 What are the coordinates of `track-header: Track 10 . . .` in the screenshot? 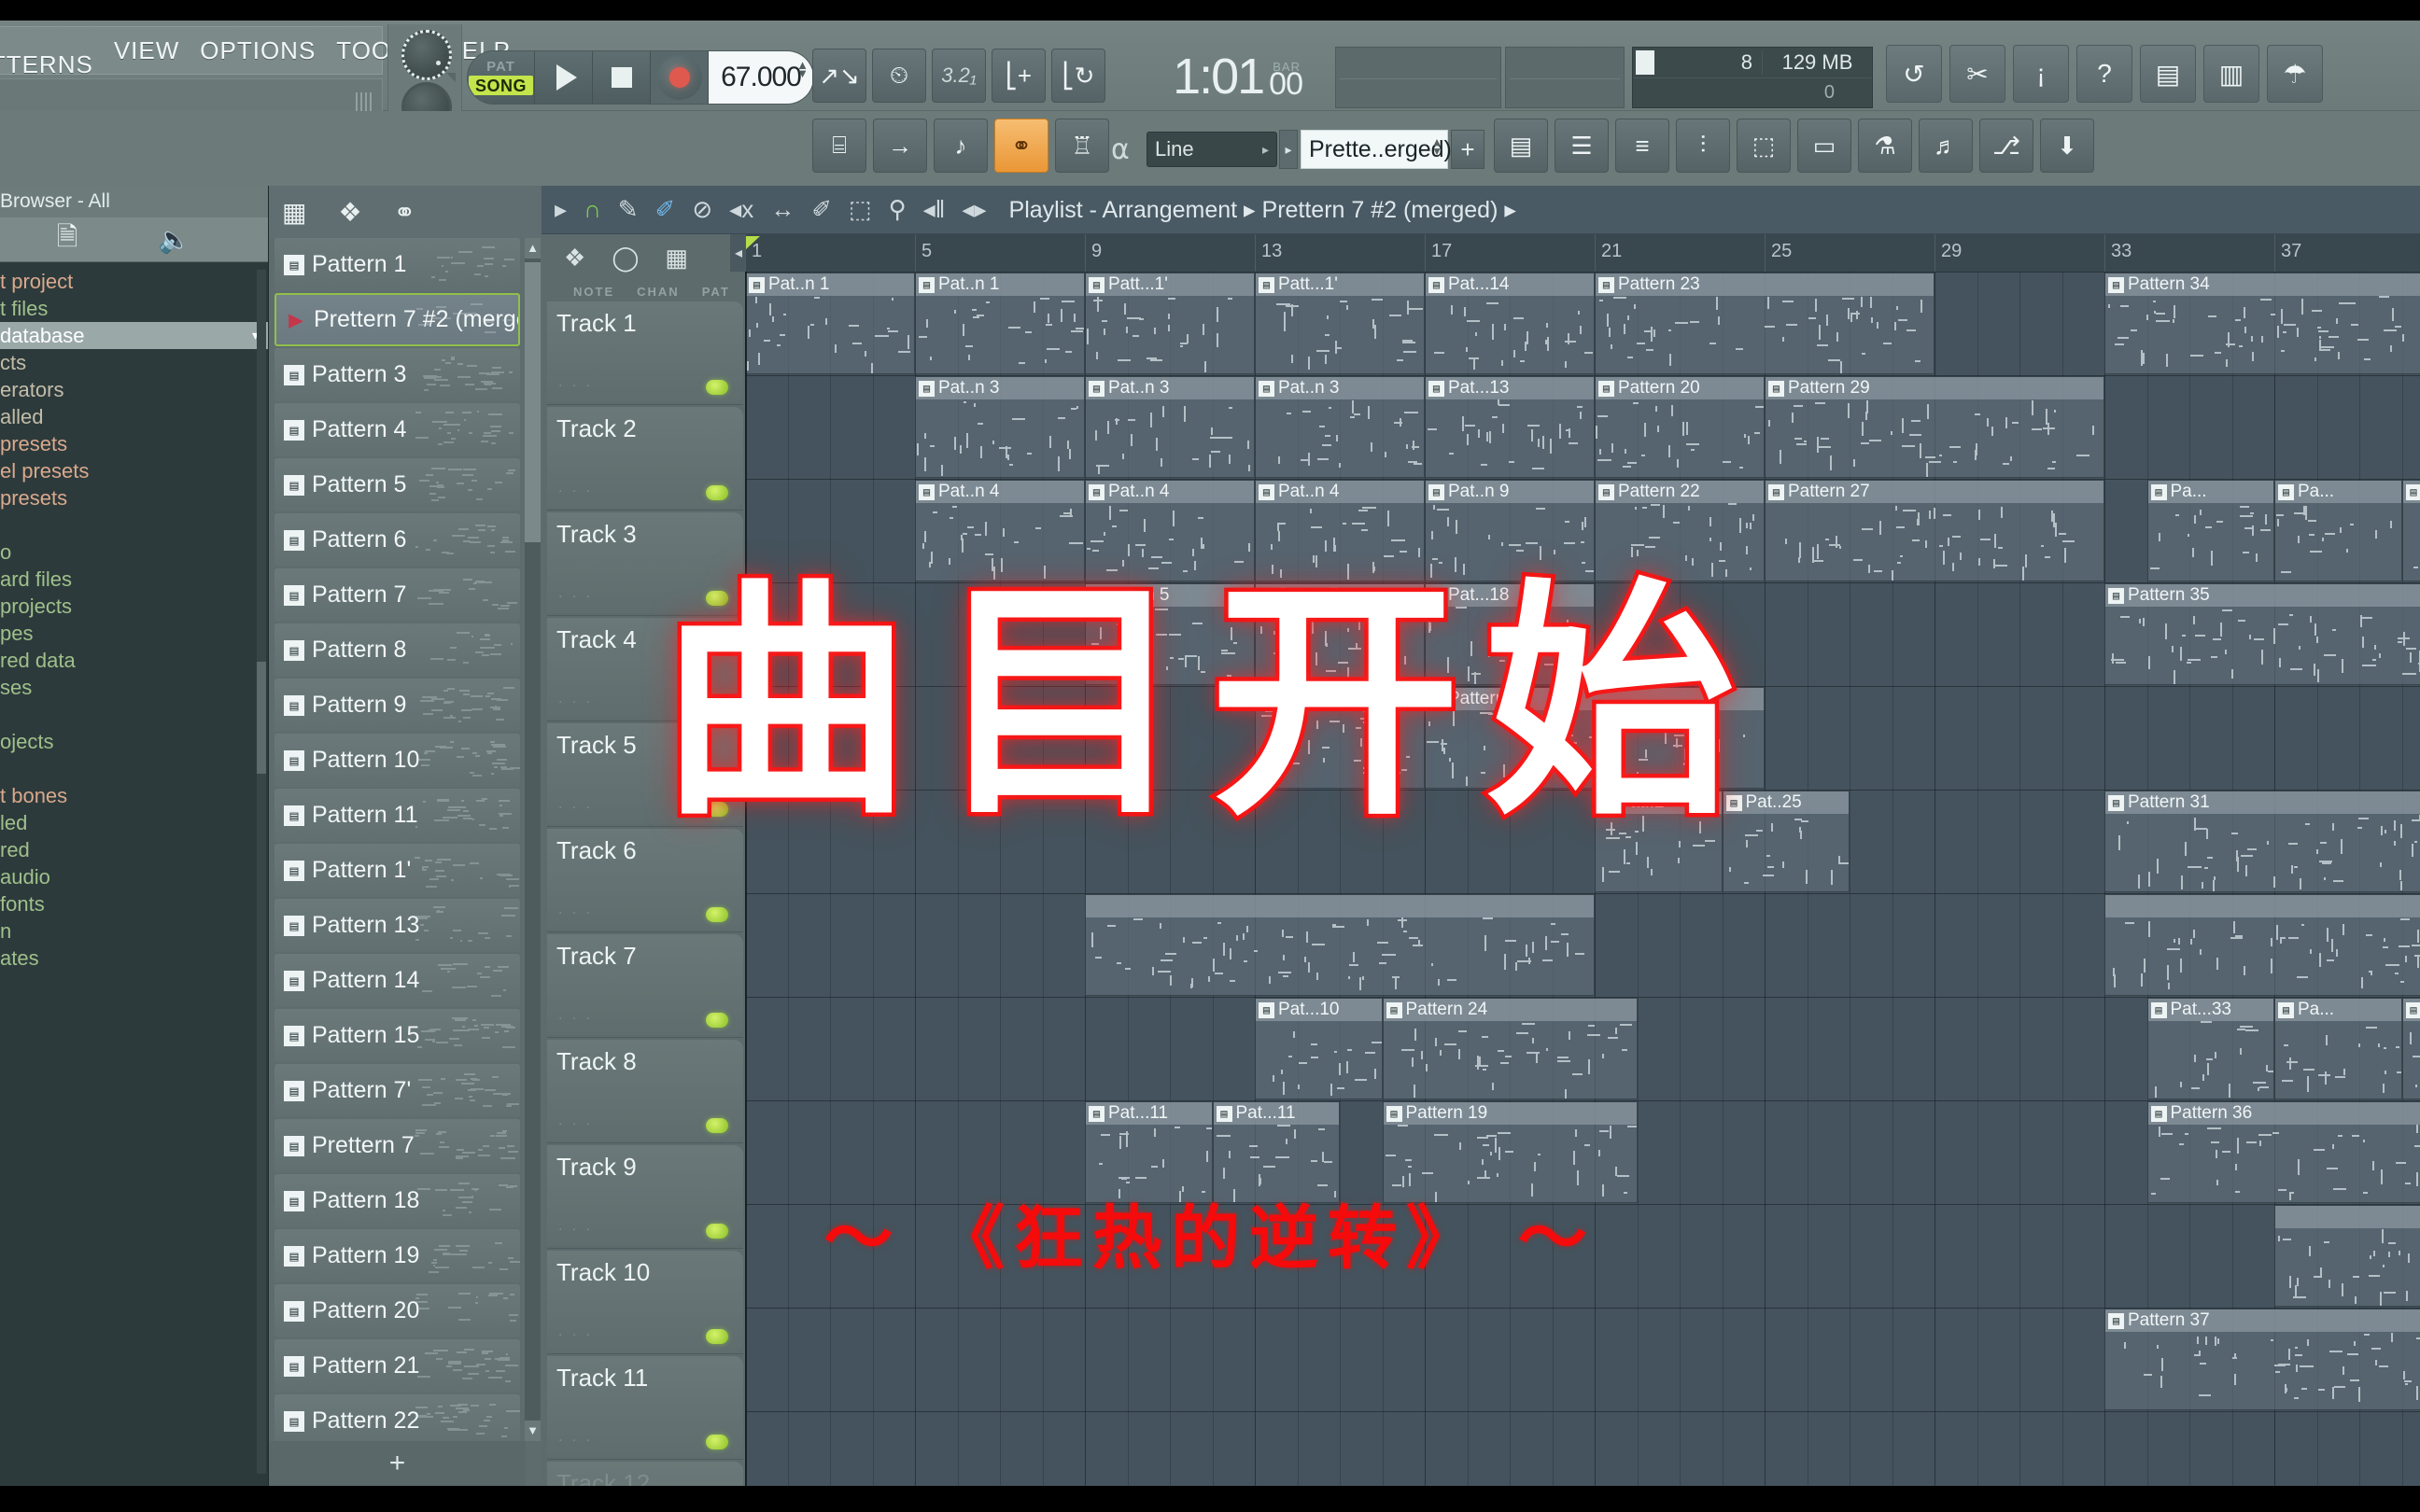 It's located at (645, 1302).